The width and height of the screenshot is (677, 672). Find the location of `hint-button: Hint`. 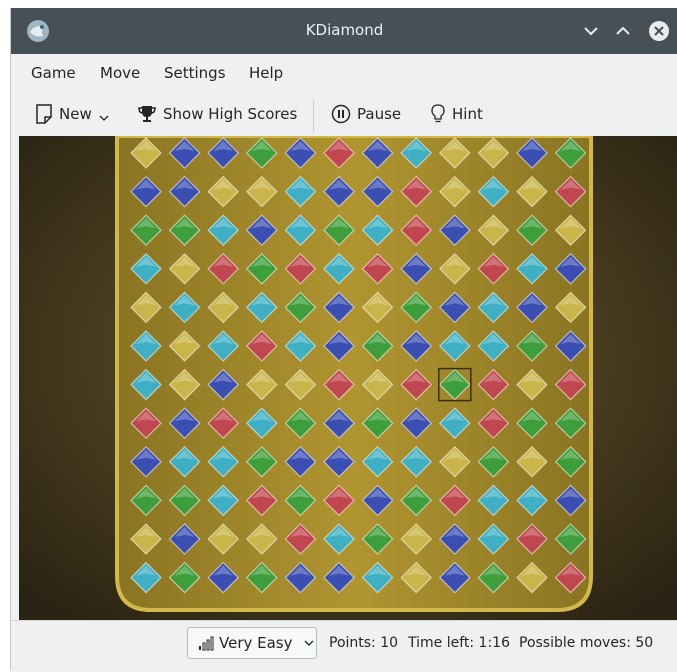

hint-button: Hint is located at coordinates (456, 114).